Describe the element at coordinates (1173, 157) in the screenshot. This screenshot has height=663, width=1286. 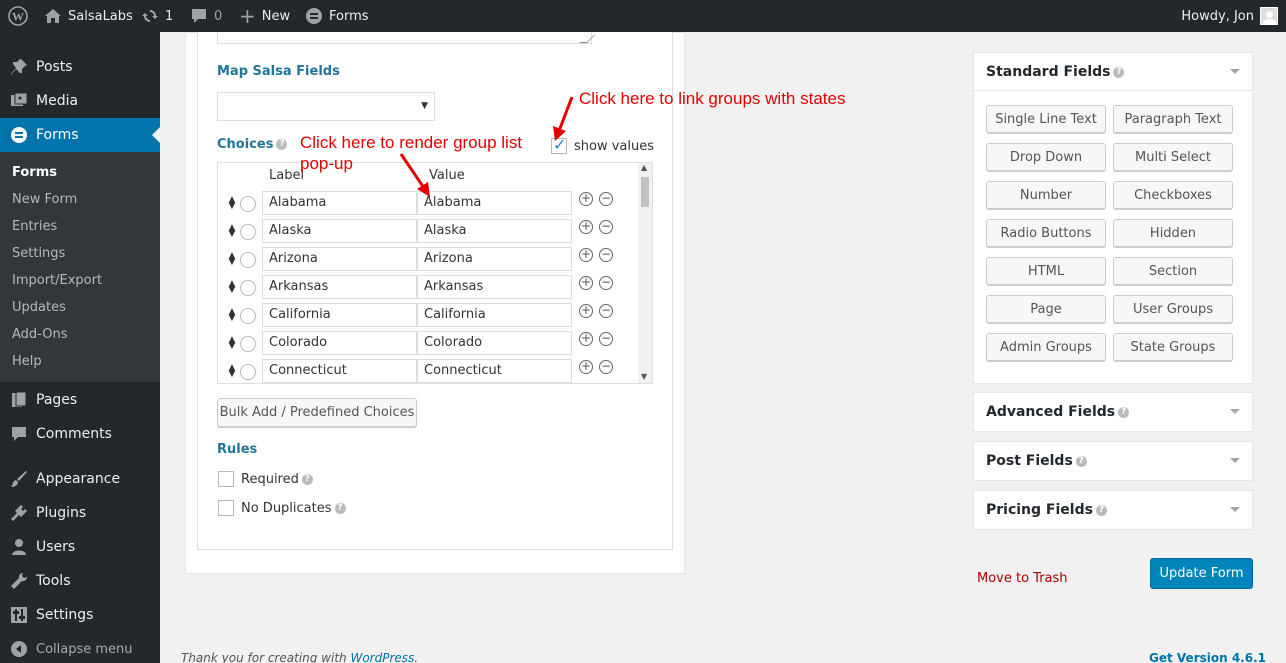
I see `field-button-multi-select: Multi Select` at that location.